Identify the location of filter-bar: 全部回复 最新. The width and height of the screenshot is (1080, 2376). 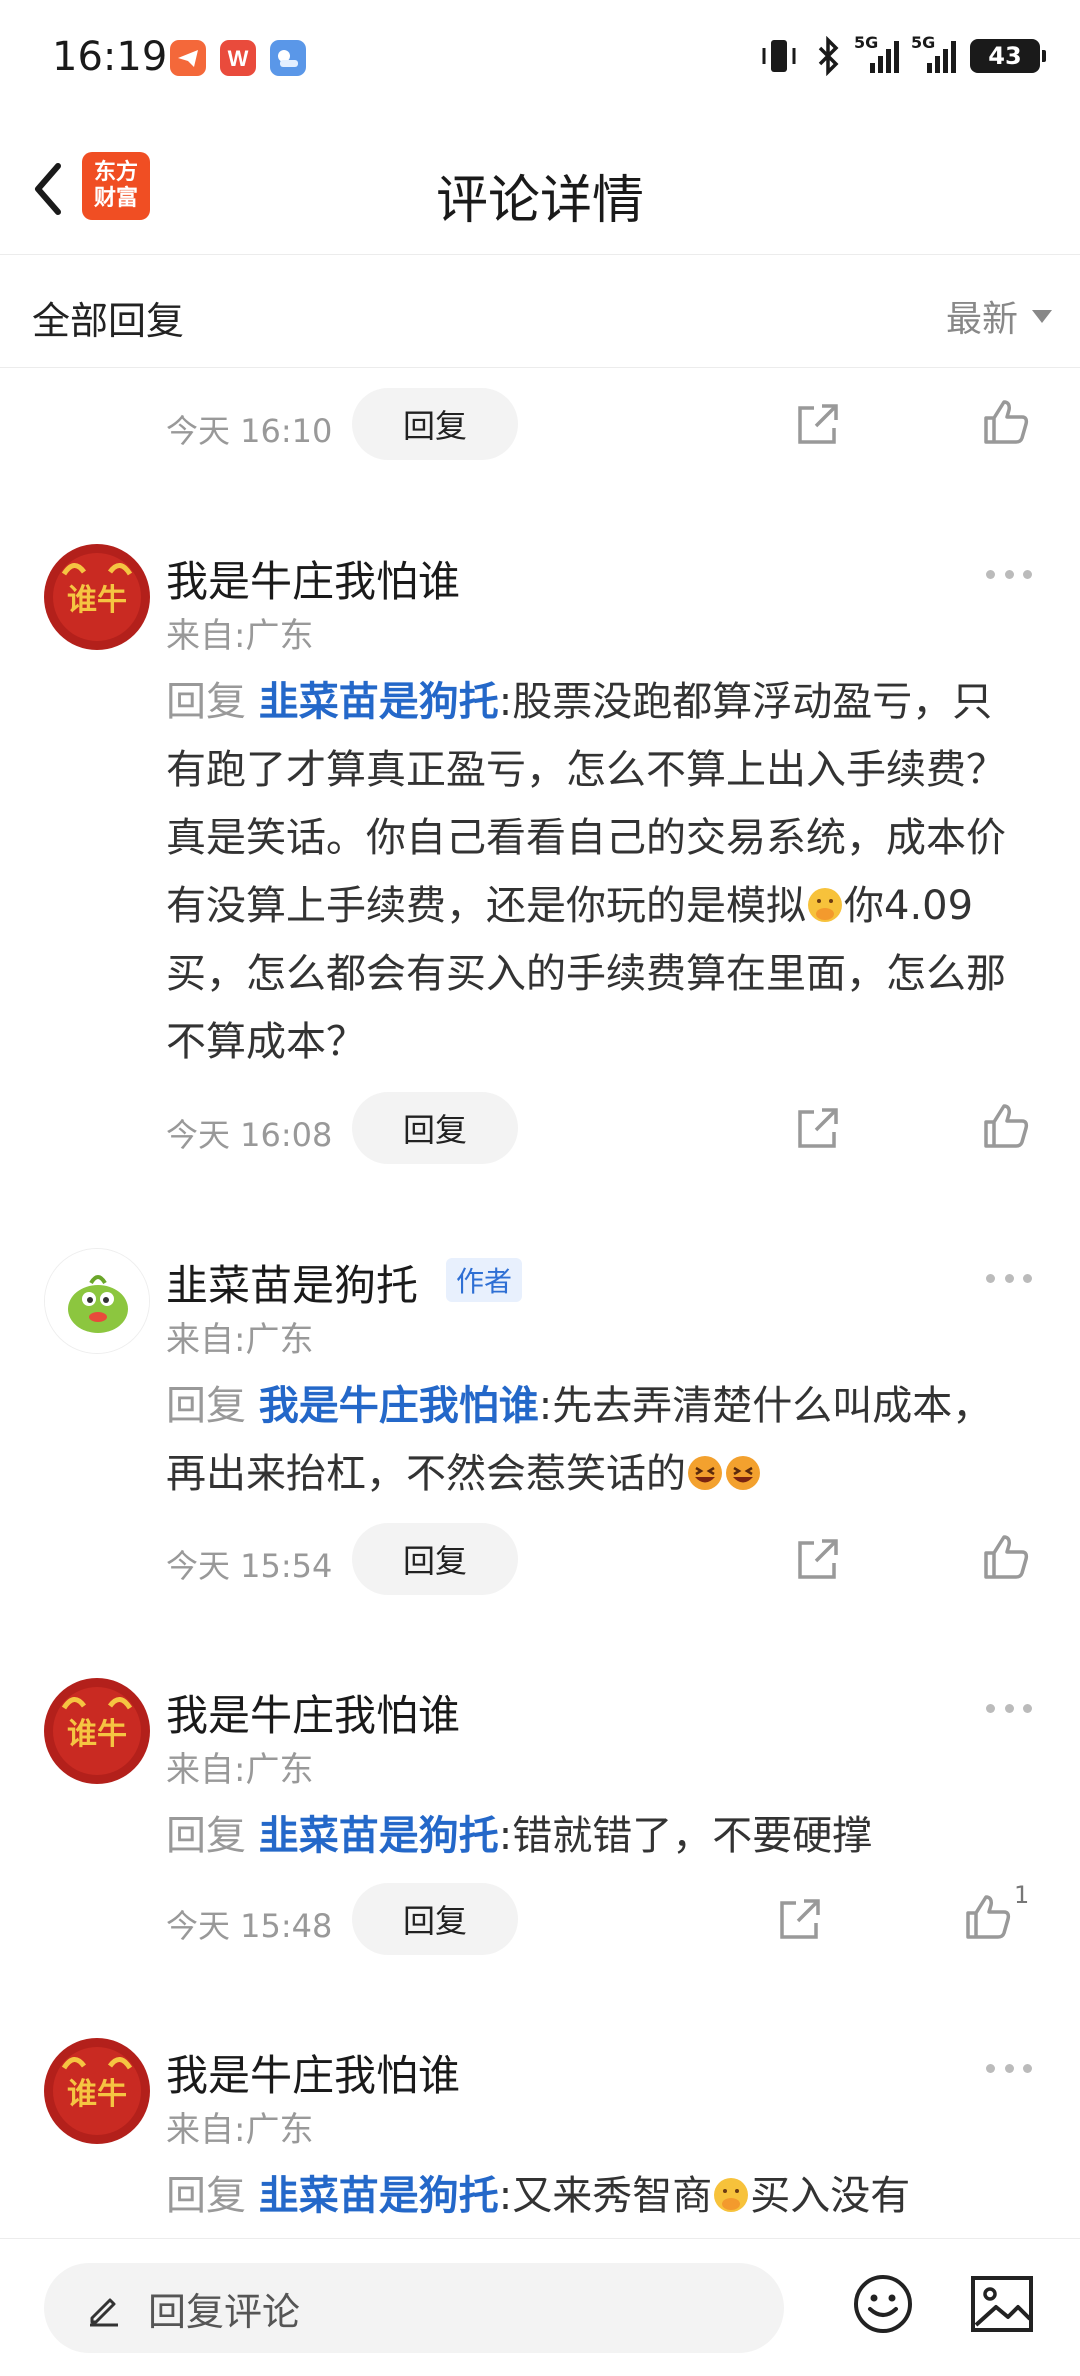
(540, 312).